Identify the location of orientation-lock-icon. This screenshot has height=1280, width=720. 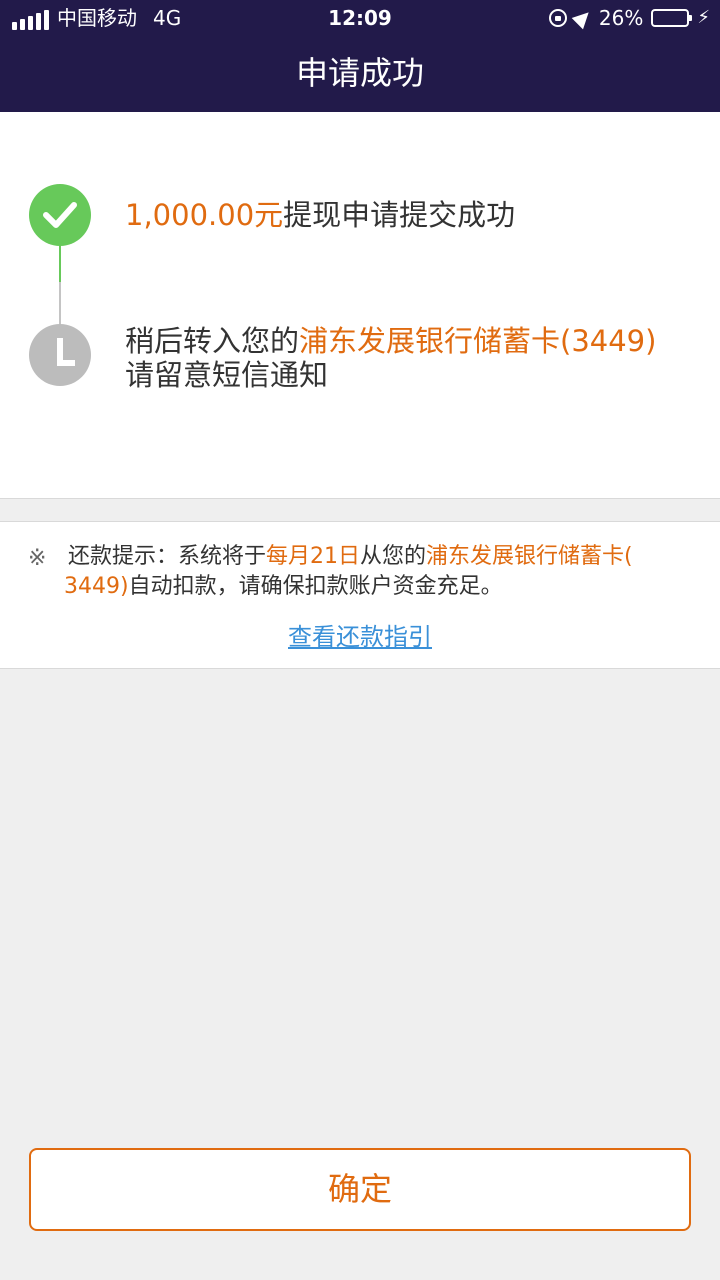
(557, 18).